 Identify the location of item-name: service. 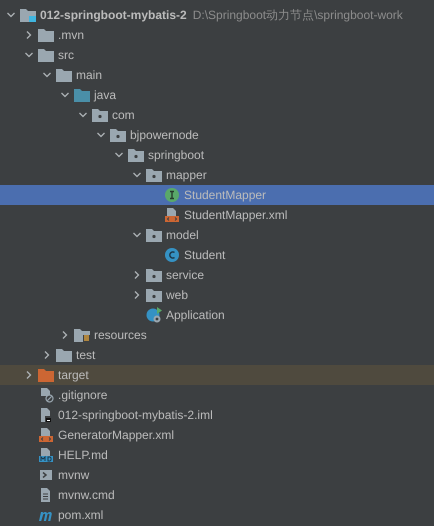
(185, 275).